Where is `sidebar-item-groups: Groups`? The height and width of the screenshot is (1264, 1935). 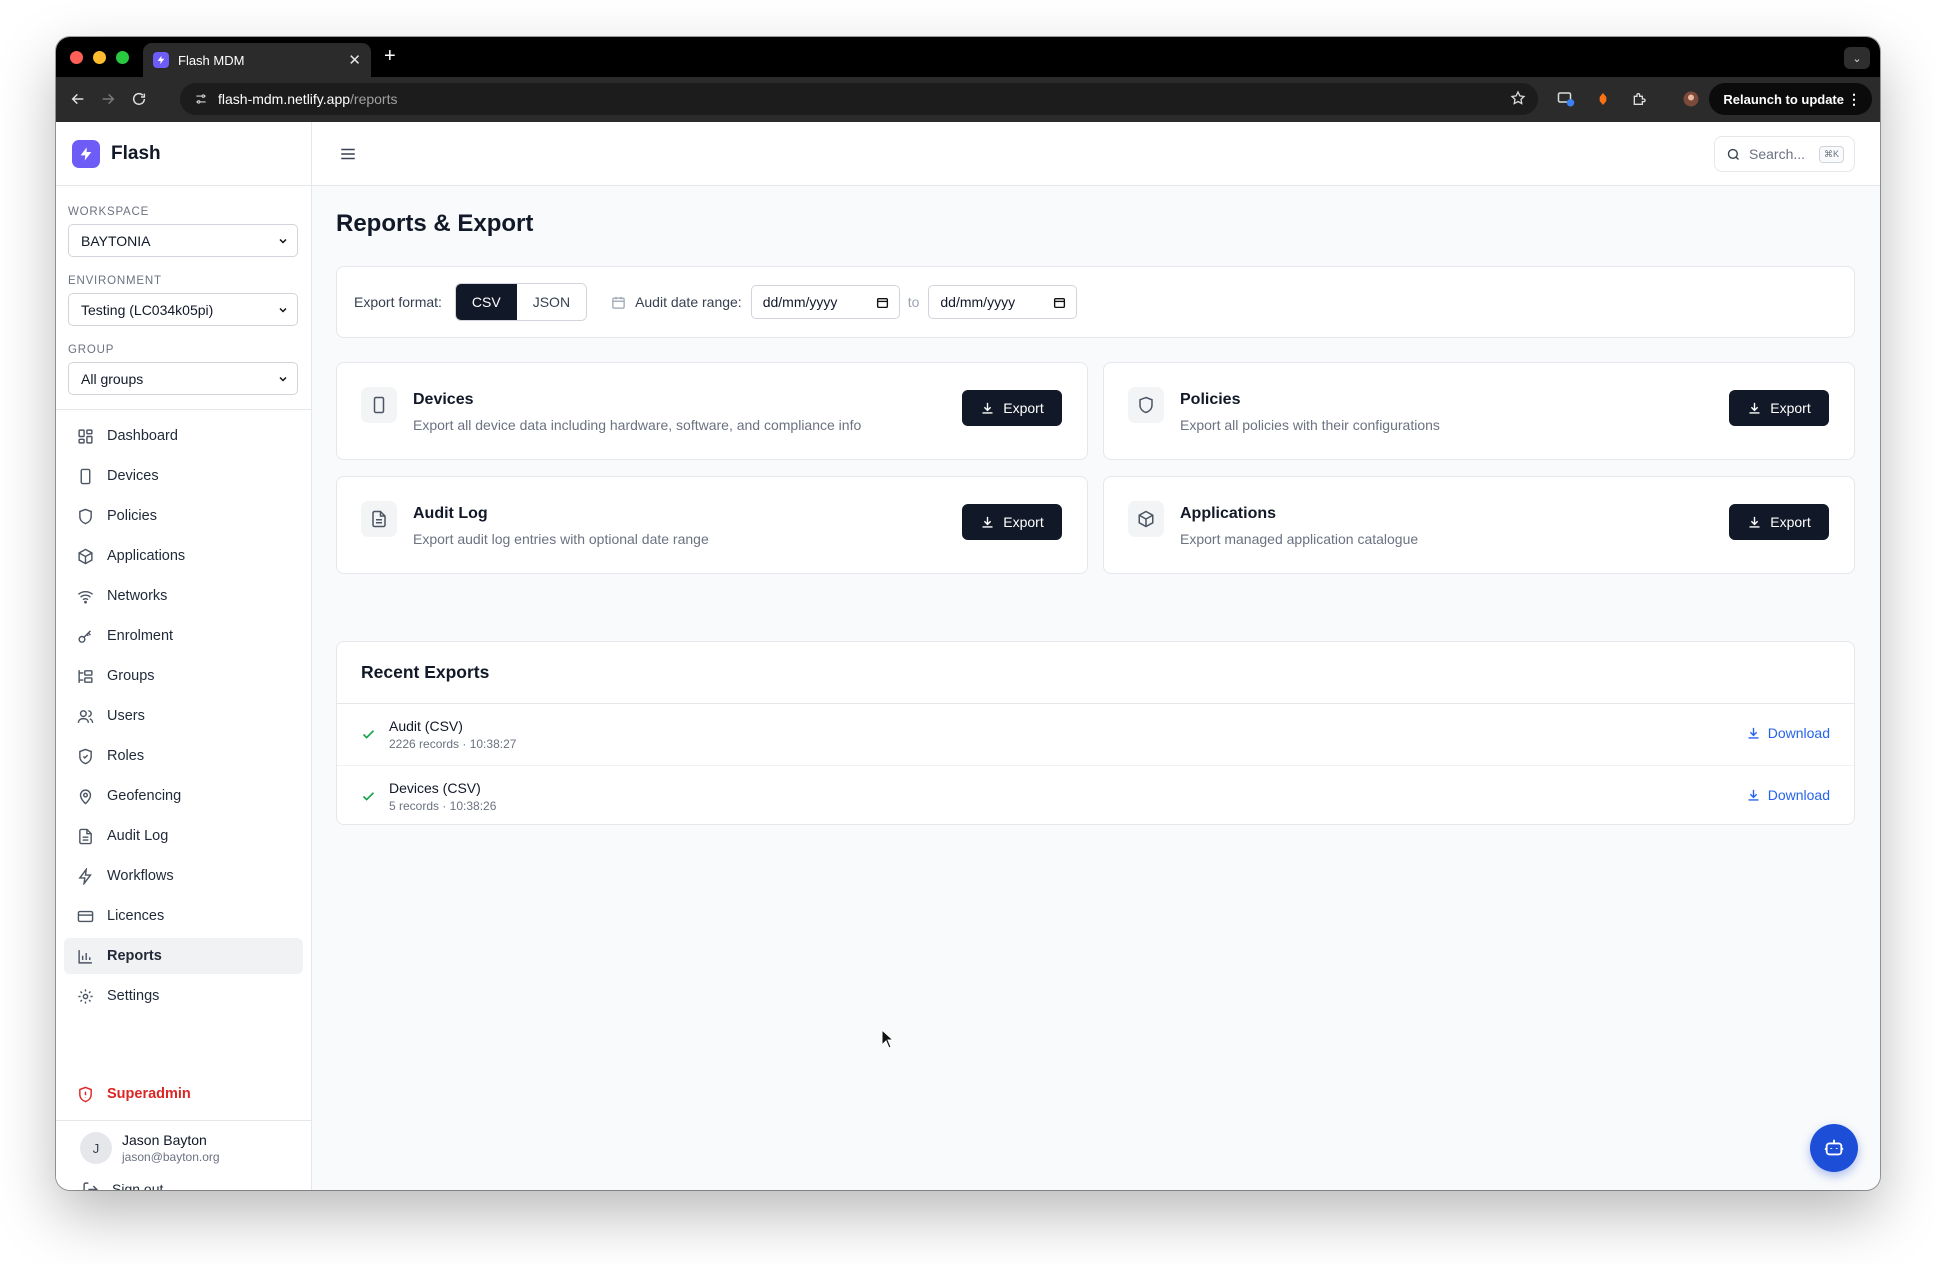 sidebar-item-groups: Groups is located at coordinates (183, 676).